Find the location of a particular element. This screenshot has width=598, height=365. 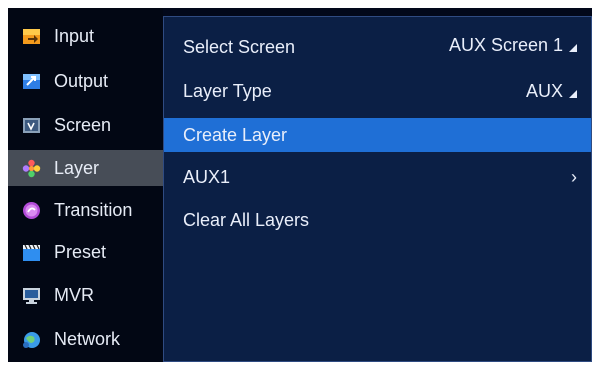

layer-type-dropdown: AUX is located at coordinates (551, 91).